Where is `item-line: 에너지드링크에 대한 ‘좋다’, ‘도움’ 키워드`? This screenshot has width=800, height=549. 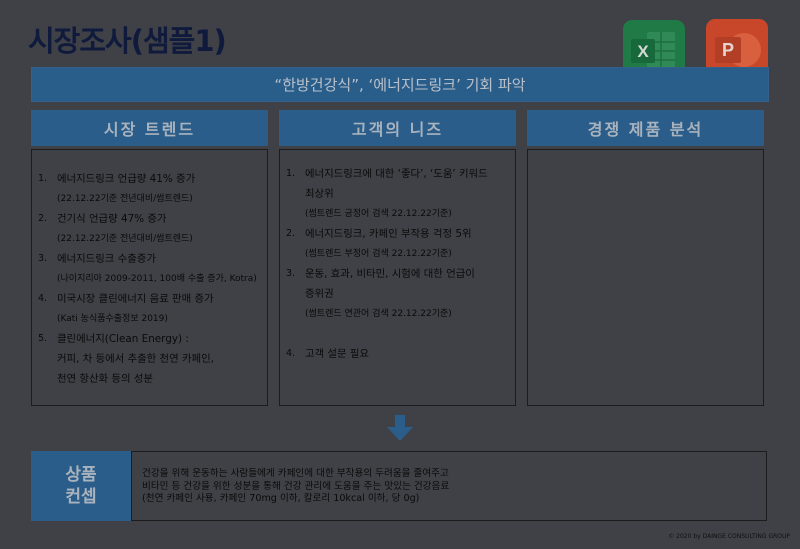
item-line: 에너지드링크에 대한 ‘좋다’, ‘도움’ 키워드 is located at coordinates (396, 174).